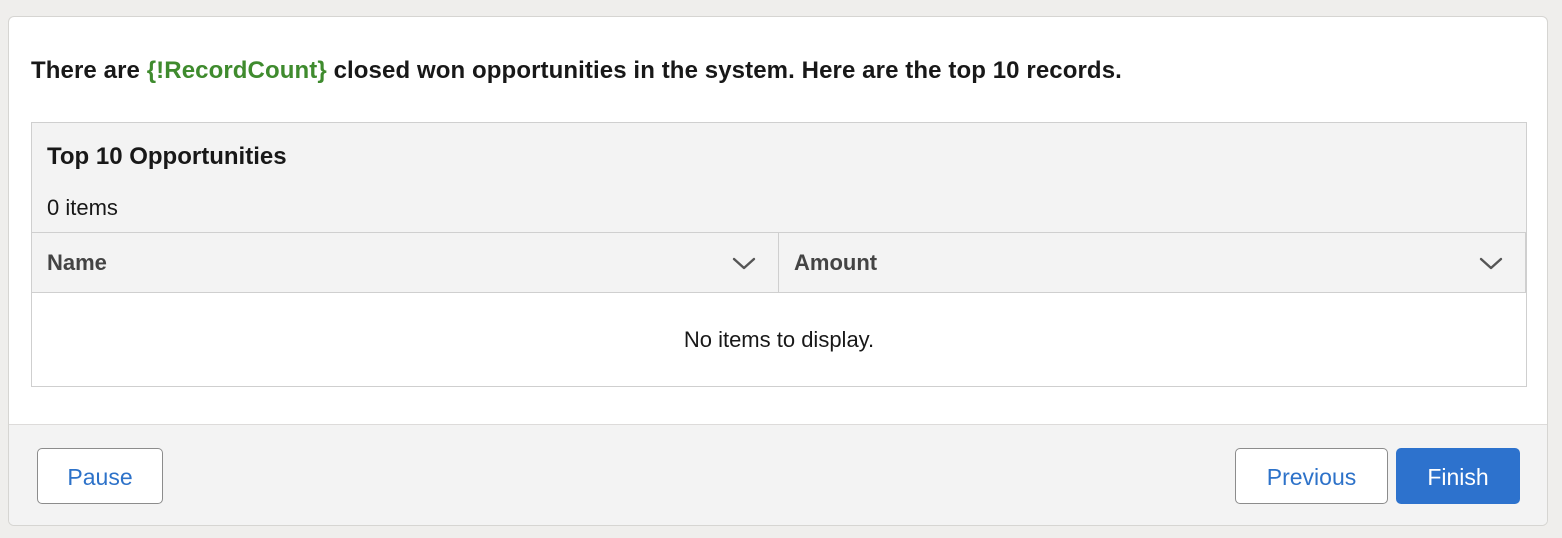  I want to click on column-header-row: Name Amount, so click(779, 263).